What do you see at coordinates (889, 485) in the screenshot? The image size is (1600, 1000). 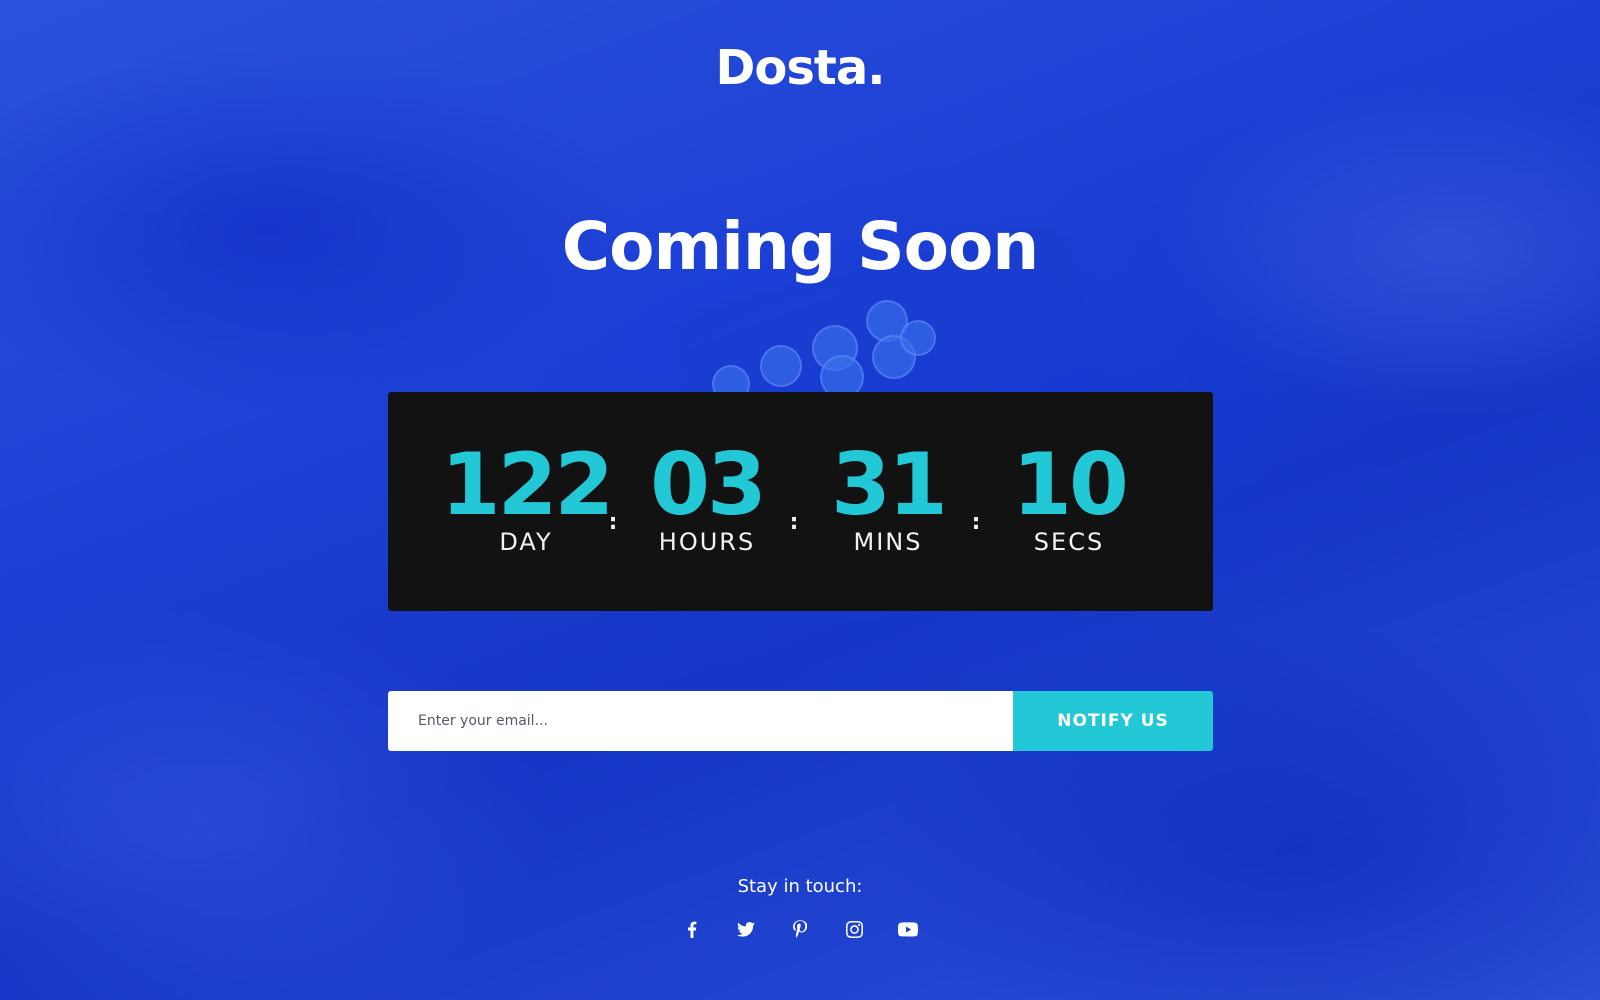 I see `countdown-mins-value: 31` at bounding box center [889, 485].